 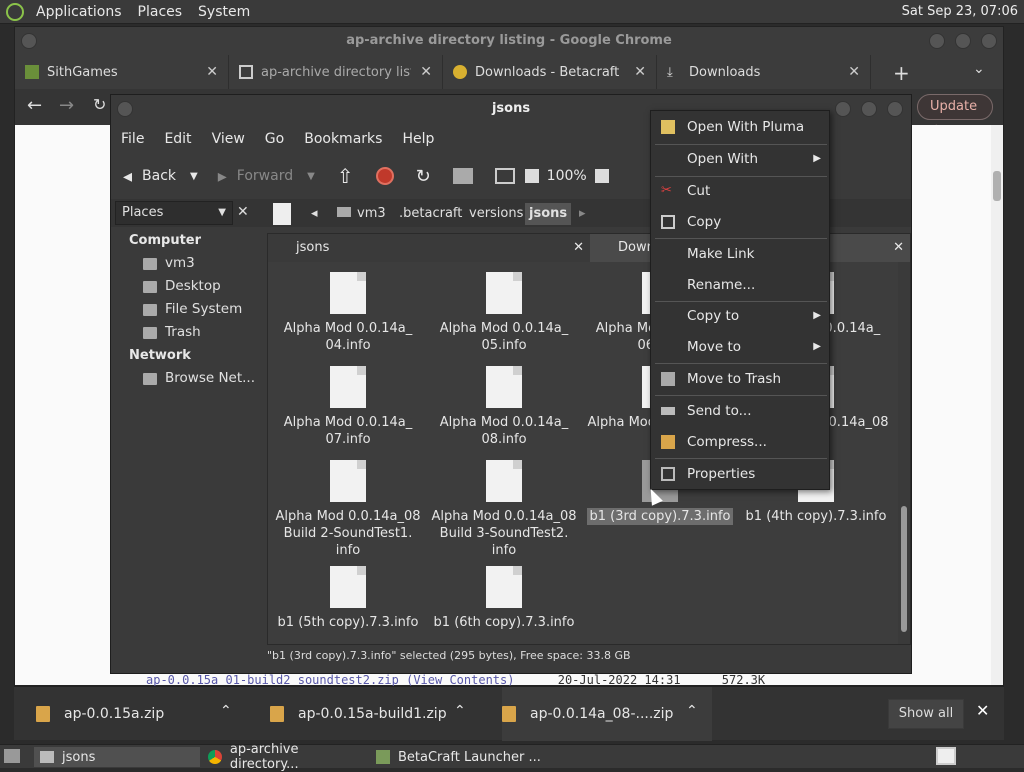 What do you see at coordinates (740, 222) in the screenshot?
I see `menu-item-copy: Copy` at bounding box center [740, 222].